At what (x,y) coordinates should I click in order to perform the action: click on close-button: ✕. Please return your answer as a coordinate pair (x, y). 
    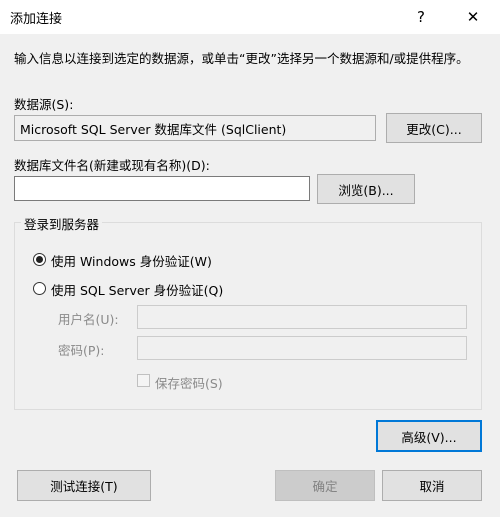
    Looking at the image, I should click on (473, 17).